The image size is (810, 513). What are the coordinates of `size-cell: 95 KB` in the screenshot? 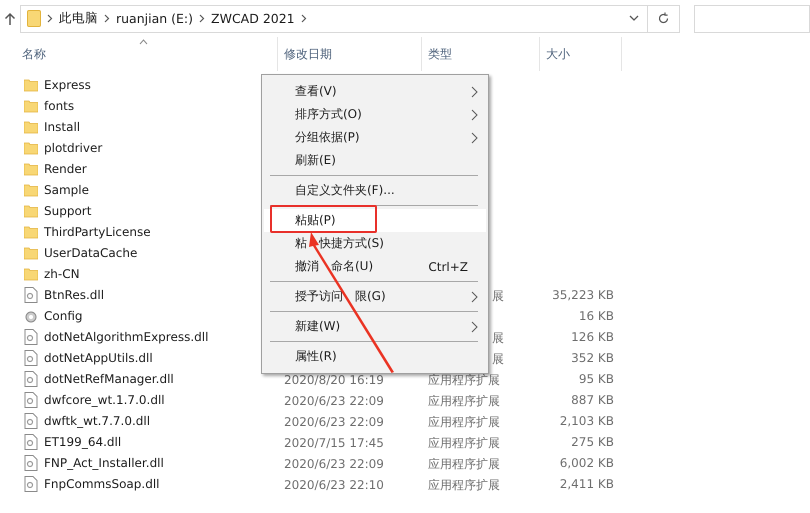 It's located at (596, 379).